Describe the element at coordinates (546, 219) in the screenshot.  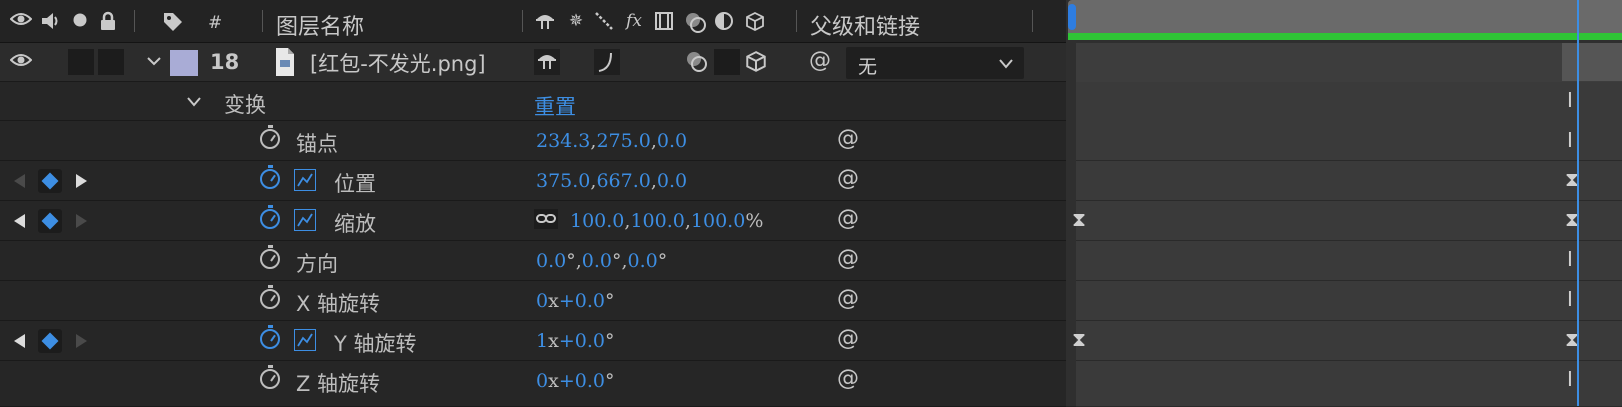
I see `constrain-proportions-icon` at that location.